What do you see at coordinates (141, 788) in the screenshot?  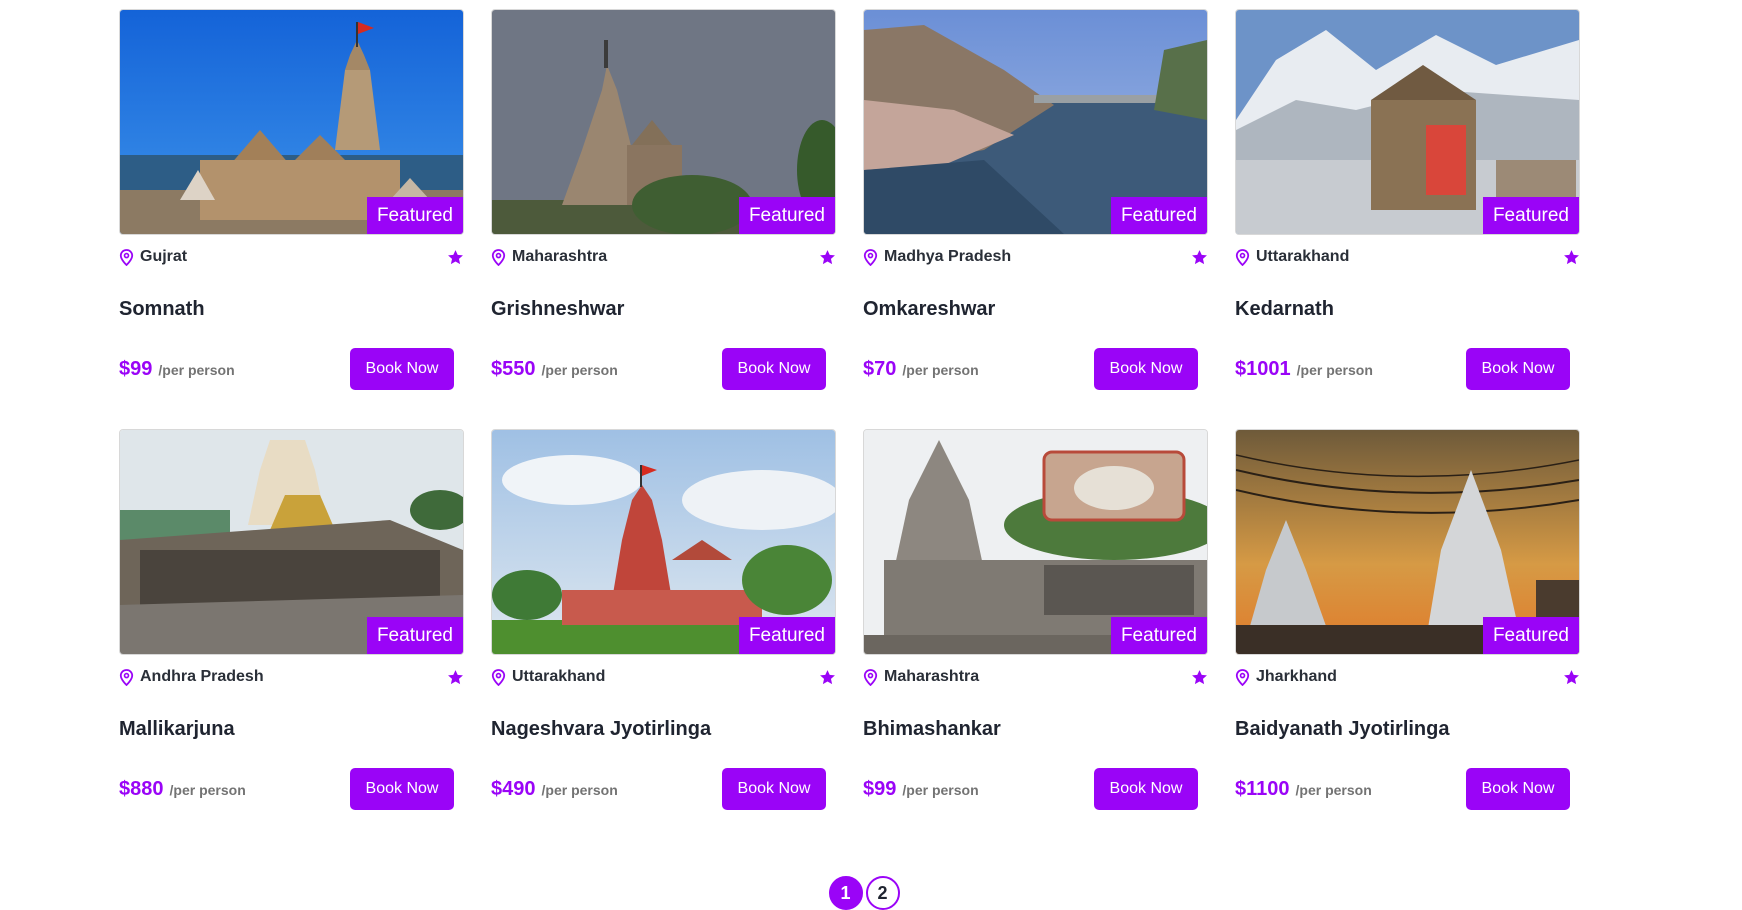 I see `price-amount: $880` at bounding box center [141, 788].